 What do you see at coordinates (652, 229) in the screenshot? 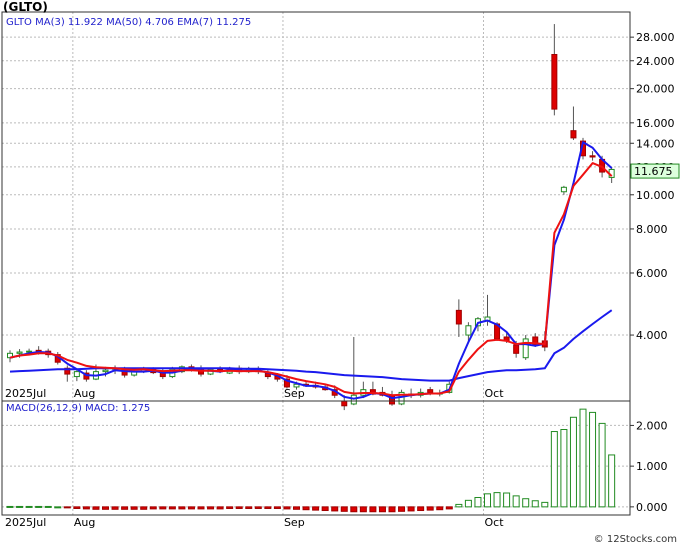
I see `price-tick-label: 8.000` at bounding box center [652, 229].